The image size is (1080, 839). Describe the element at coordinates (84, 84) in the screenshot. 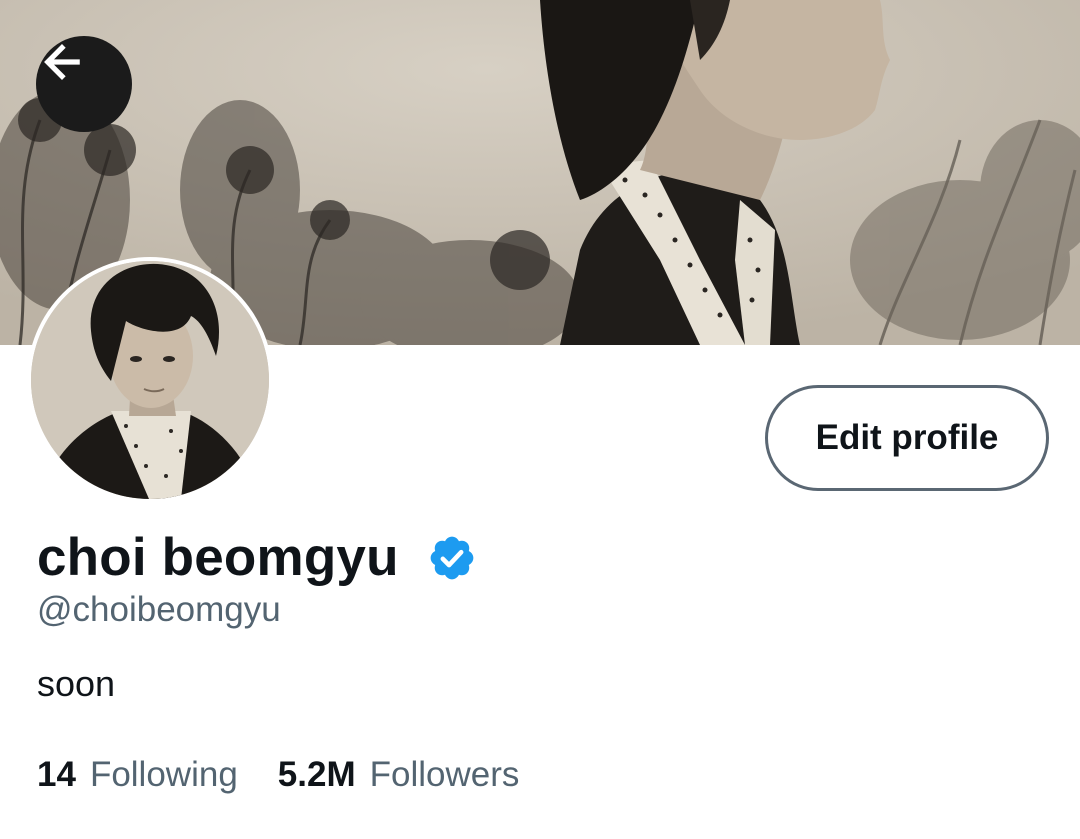

I see `back-button` at that location.